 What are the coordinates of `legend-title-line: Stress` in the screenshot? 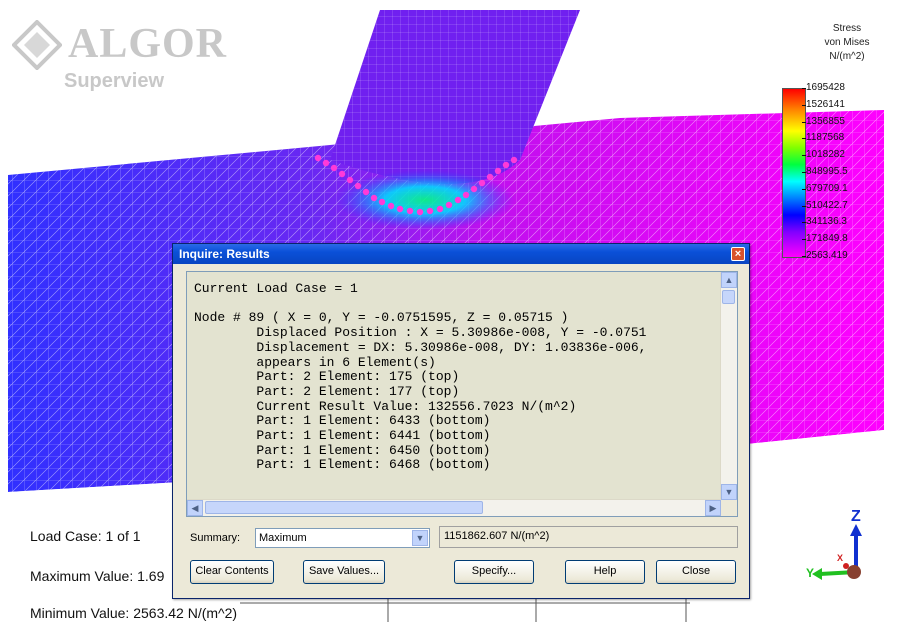 It's located at (847, 28).